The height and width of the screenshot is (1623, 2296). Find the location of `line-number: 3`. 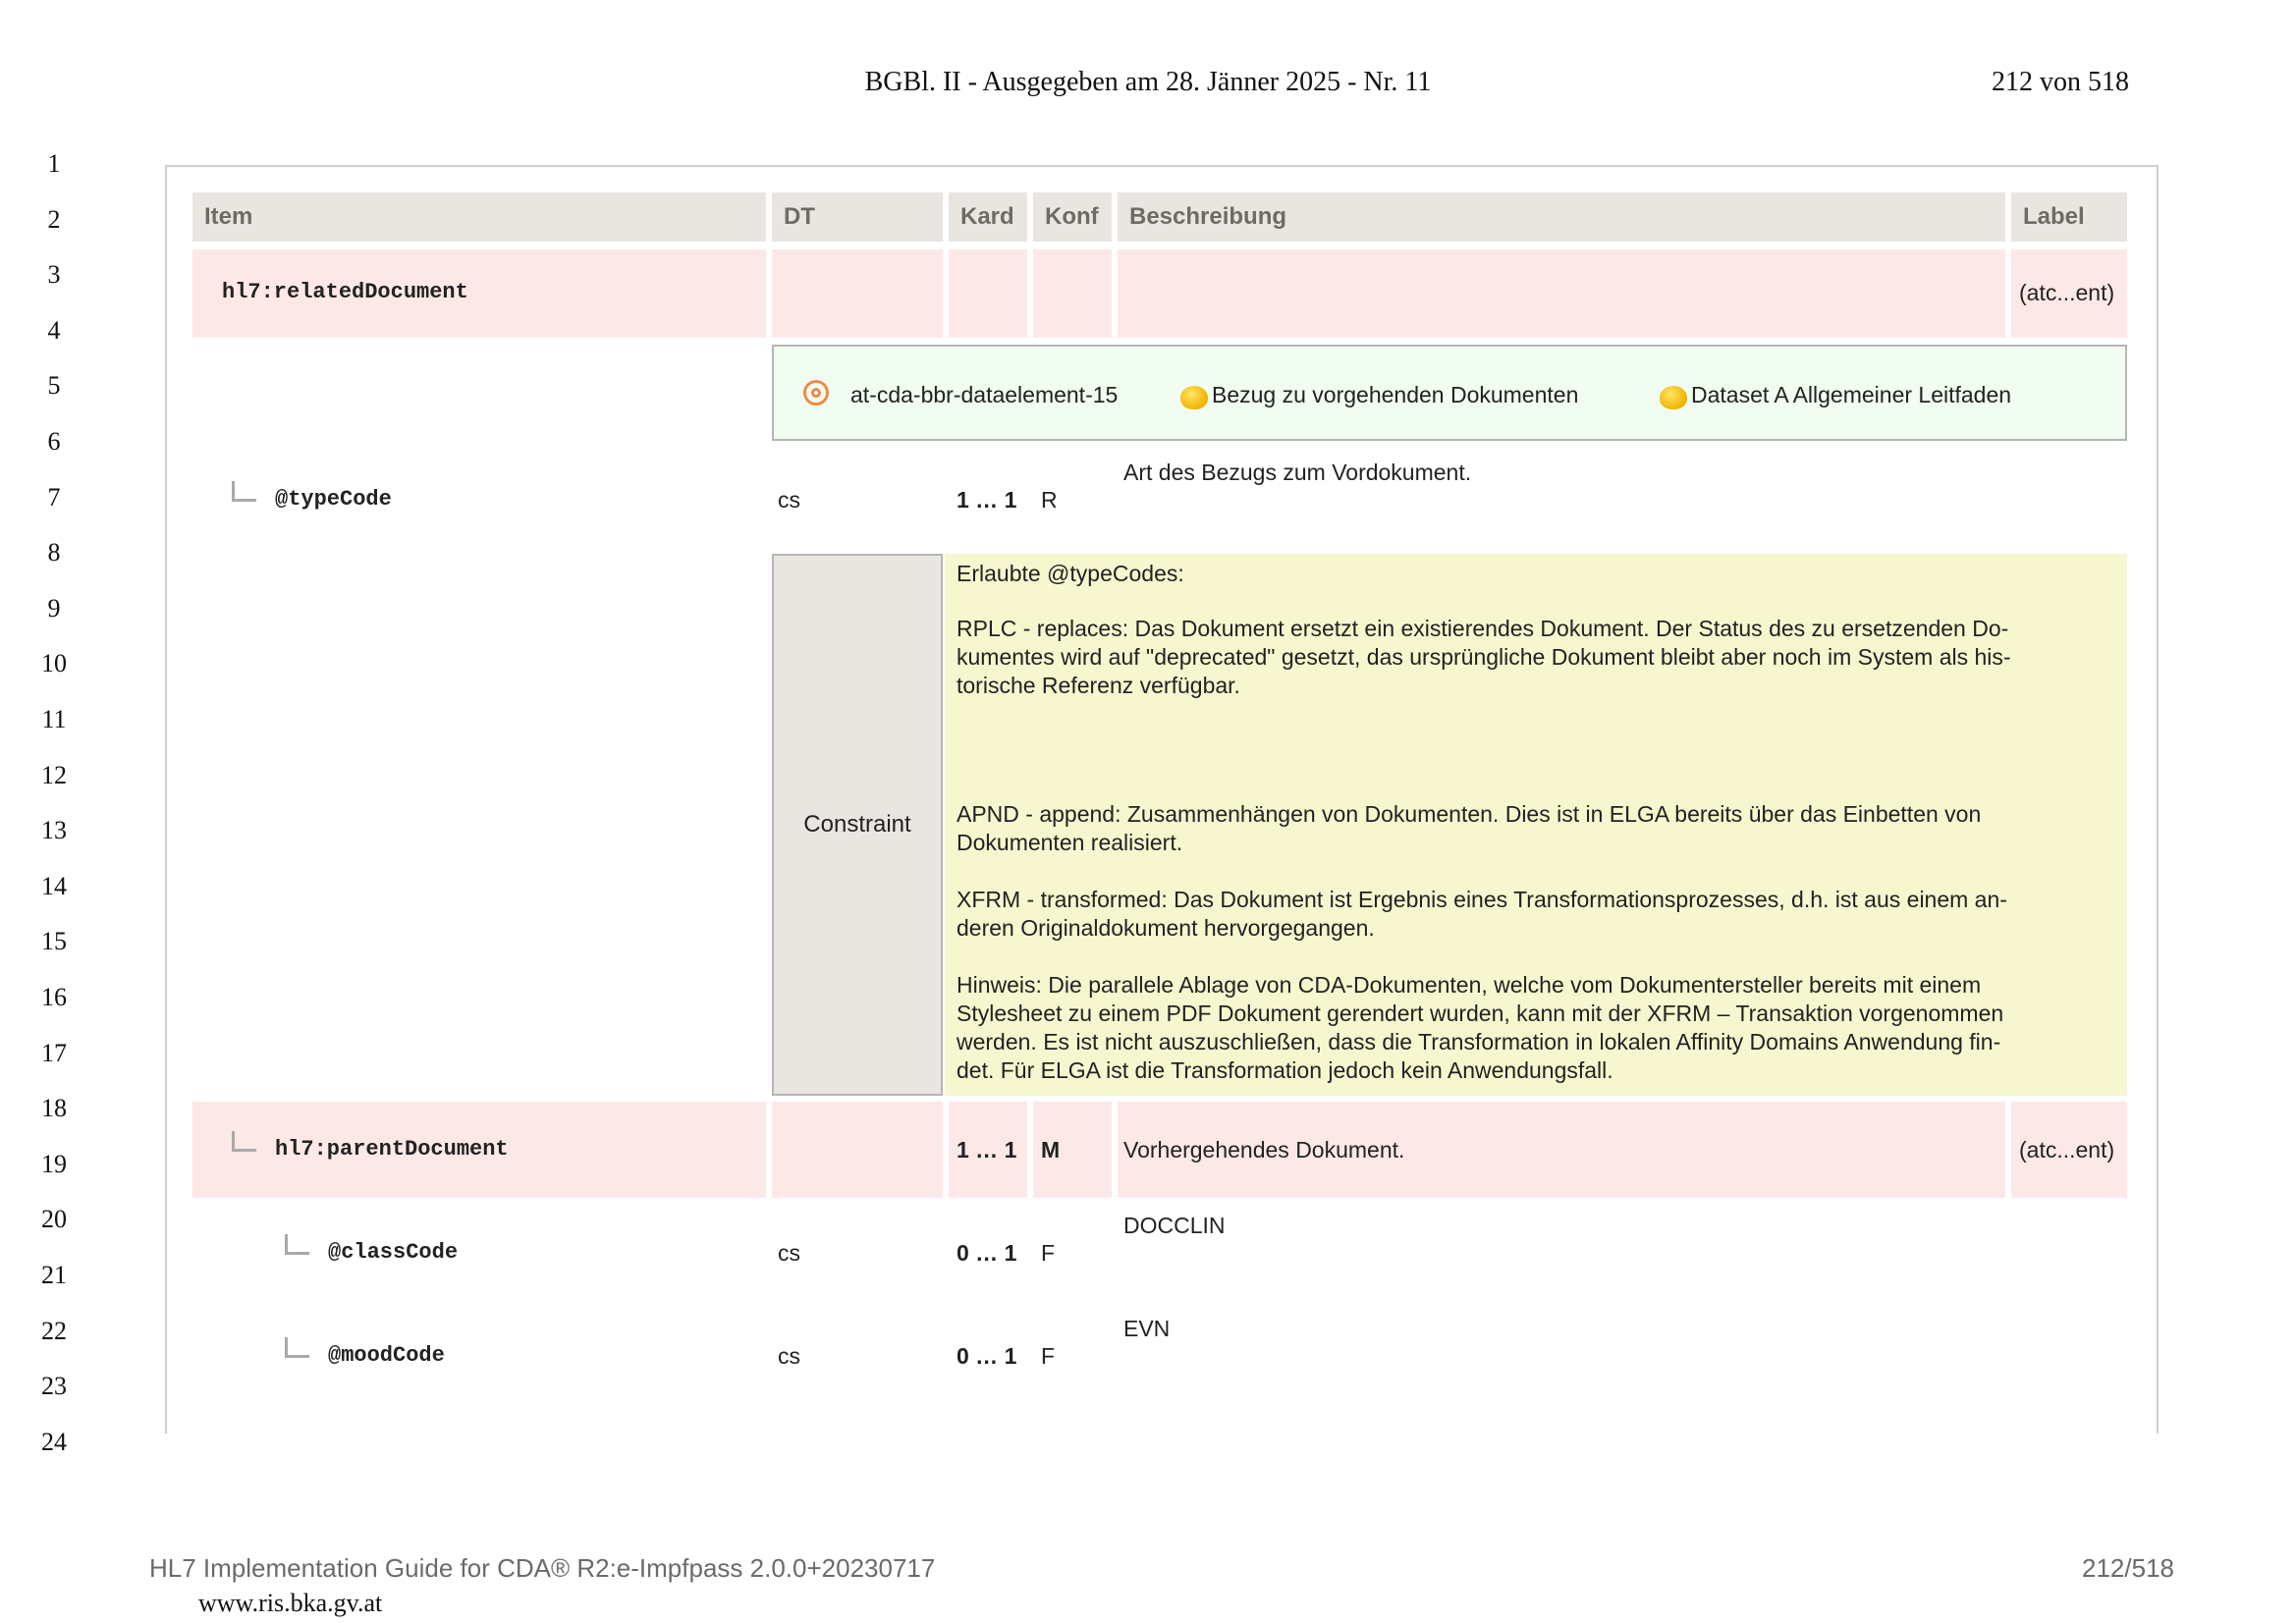

line-number: 3 is located at coordinates (54, 275).